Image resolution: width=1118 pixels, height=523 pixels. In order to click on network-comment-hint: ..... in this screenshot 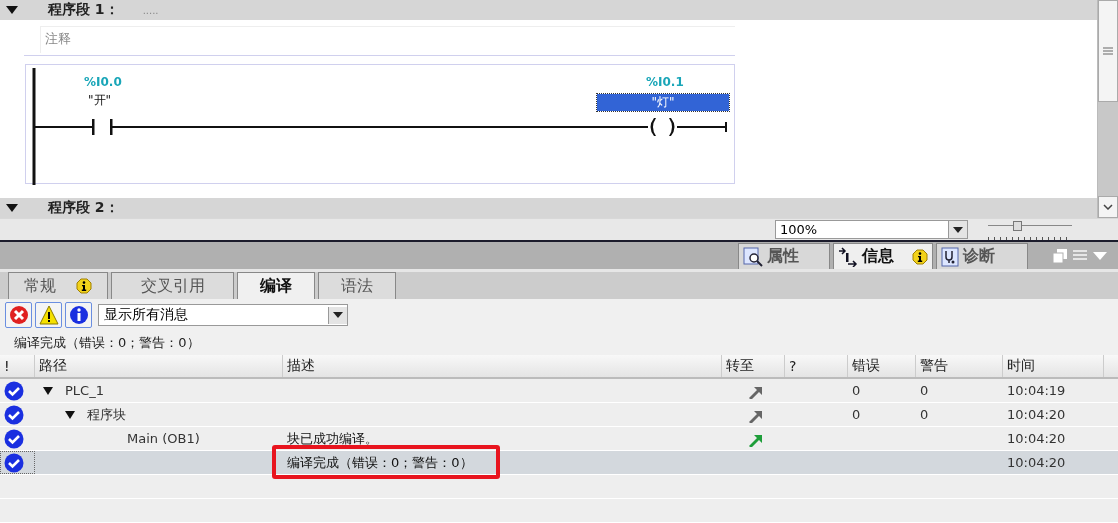, I will do `click(150, 10)`.